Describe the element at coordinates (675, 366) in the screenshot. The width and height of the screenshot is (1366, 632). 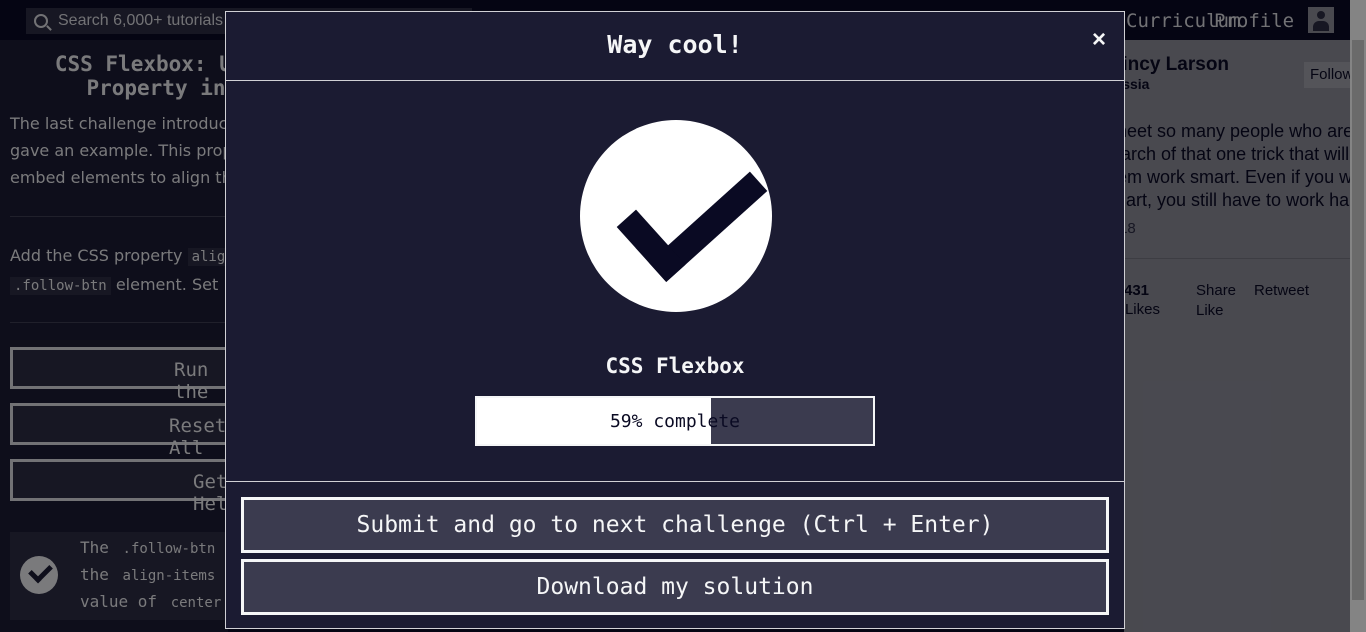
I see `block-name: CSS Flexbox` at that location.